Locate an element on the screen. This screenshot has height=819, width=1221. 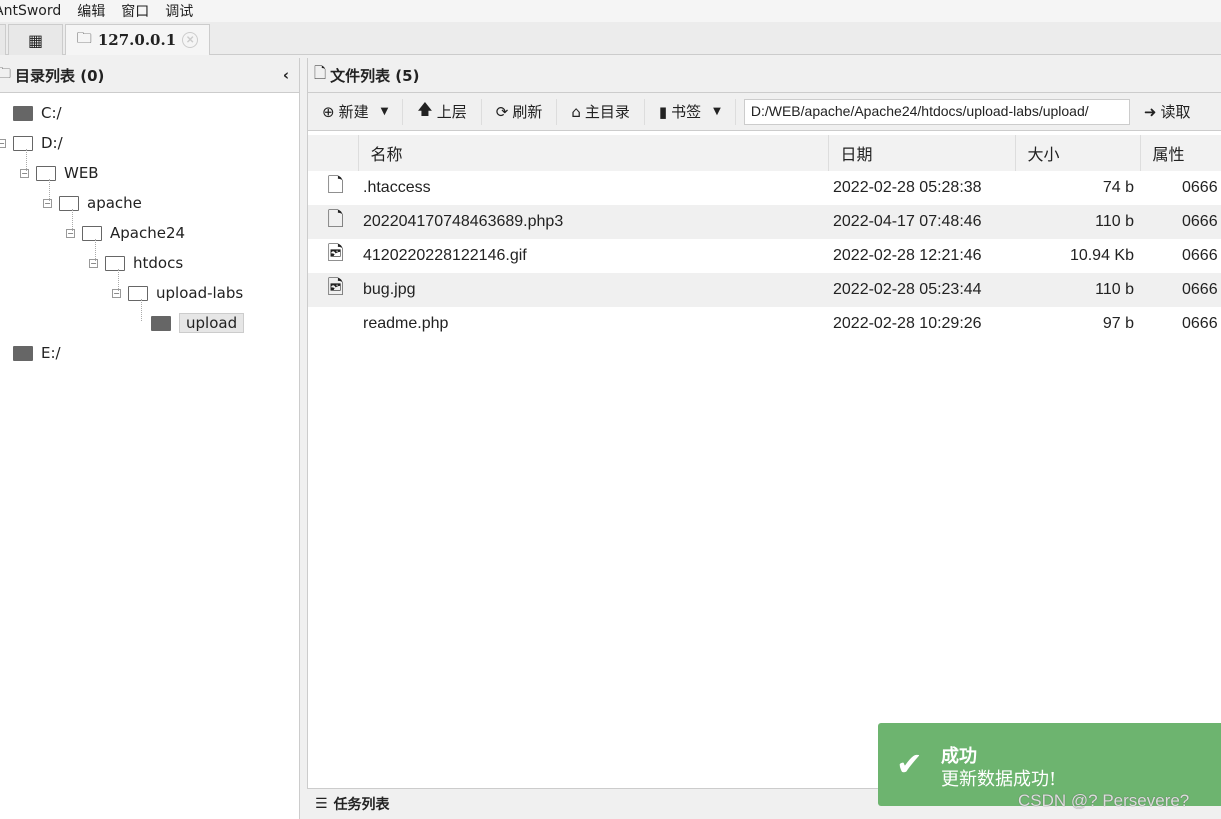
home-icon: ⌂ is located at coordinates (576, 111).